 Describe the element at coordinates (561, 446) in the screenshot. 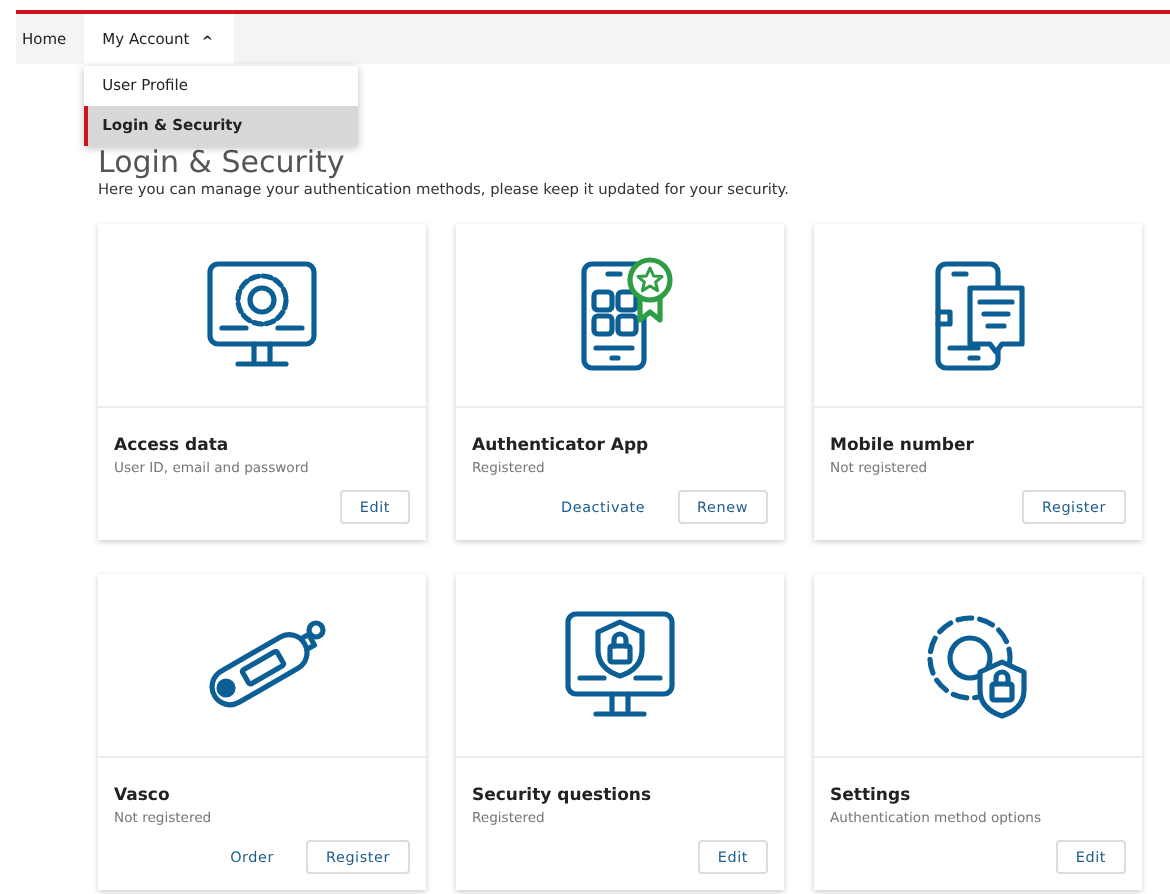

I see `card-title: Authenticator App` at that location.